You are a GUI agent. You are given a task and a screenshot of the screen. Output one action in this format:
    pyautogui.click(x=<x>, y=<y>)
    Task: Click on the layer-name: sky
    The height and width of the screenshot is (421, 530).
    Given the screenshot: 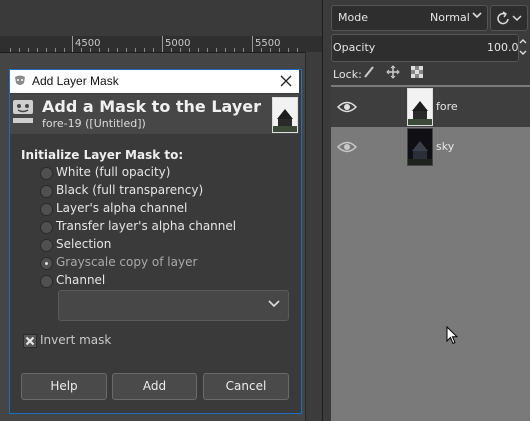 What is the action you would take?
    pyautogui.click(x=445, y=146)
    